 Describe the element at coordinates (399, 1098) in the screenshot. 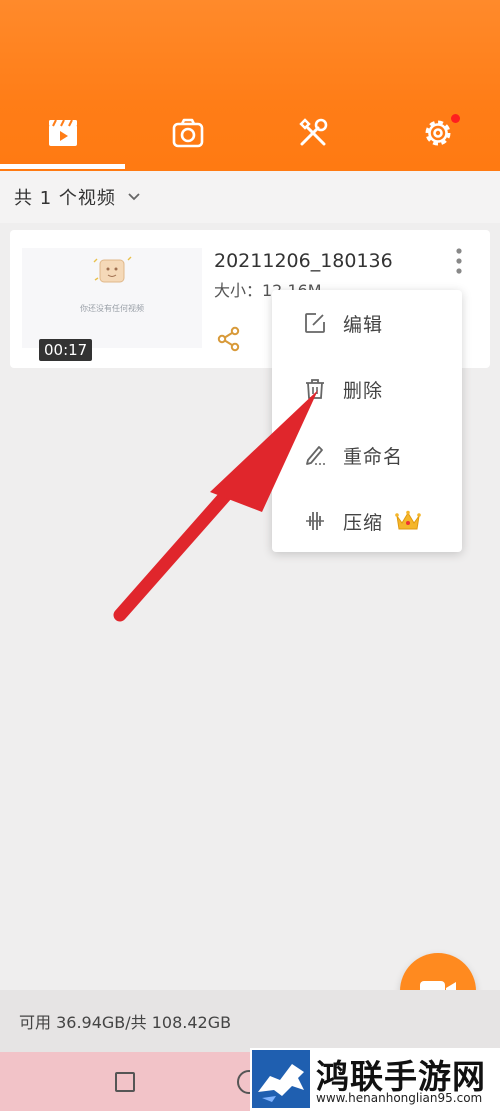

I see `watermark-url: www.henanhonglian95.com` at that location.